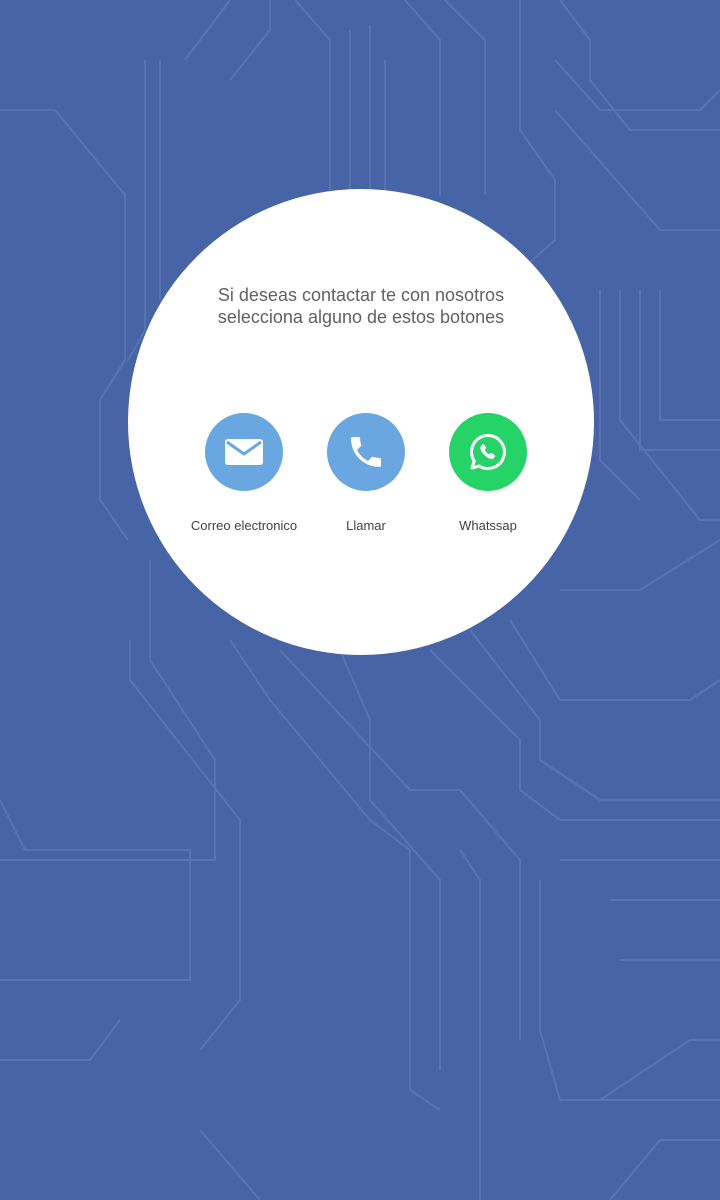 The height and width of the screenshot is (1200, 720). I want to click on envelope-icon, so click(244, 452).